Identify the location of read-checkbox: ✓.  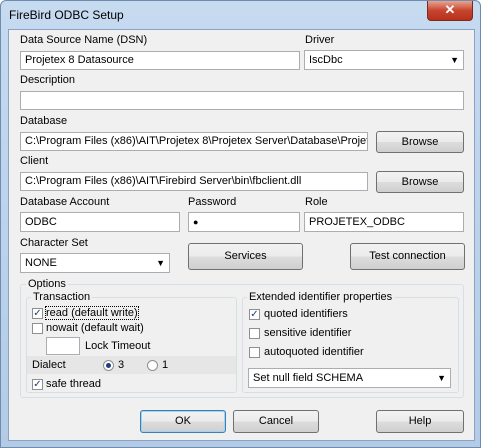
(37, 313).